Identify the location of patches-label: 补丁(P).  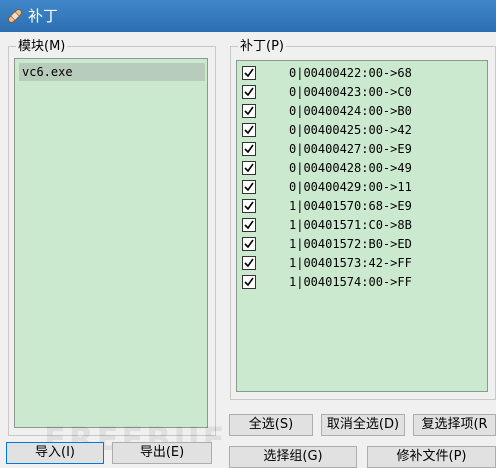
(262, 47).